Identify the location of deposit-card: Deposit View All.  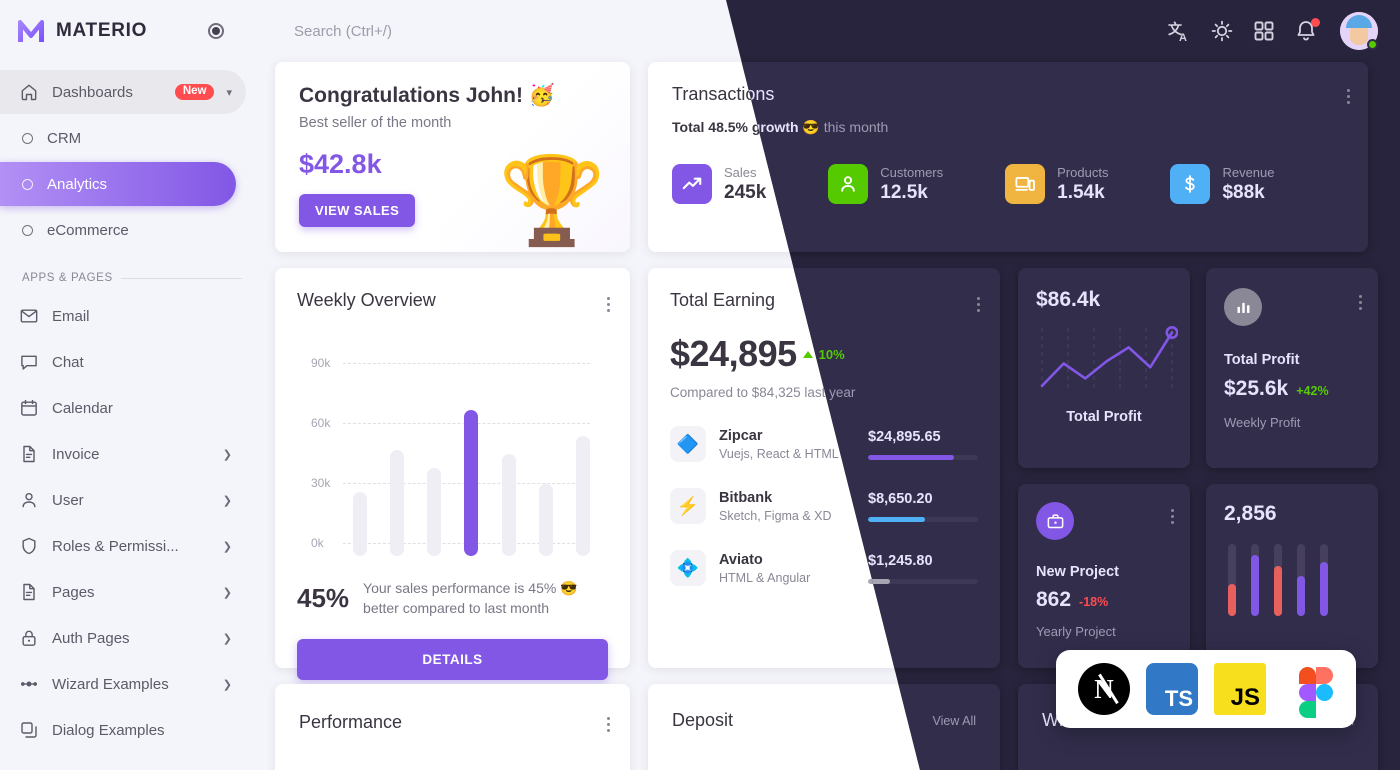
(824, 727).